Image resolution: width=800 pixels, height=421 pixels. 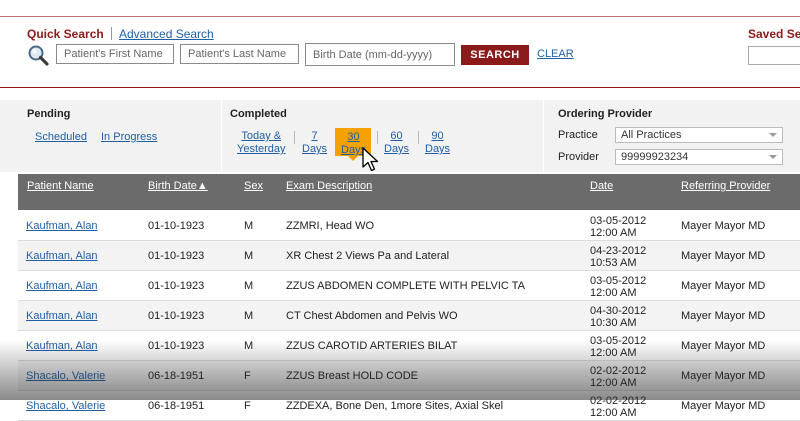 What do you see at coordinates (618, 251) in the screenshot?
I see `cell-date: 04-23-2012` at bounding box center [618, 251].